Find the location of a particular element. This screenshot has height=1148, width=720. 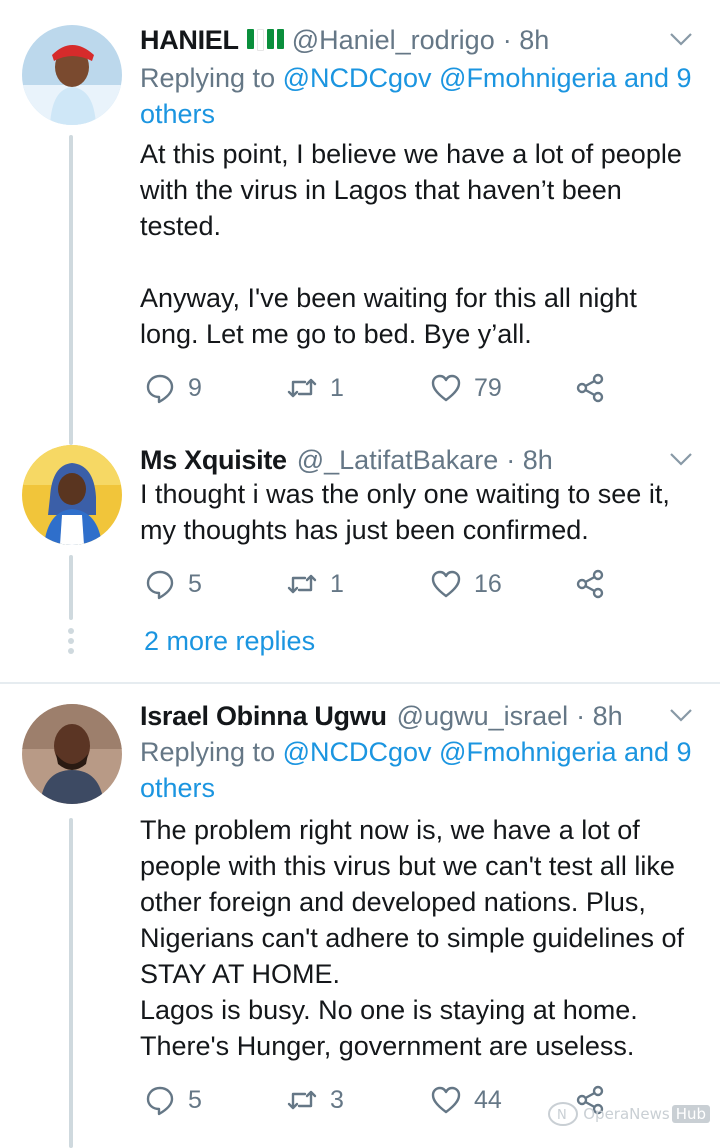

reply-count: 9 is located at coordinates (195, 387).